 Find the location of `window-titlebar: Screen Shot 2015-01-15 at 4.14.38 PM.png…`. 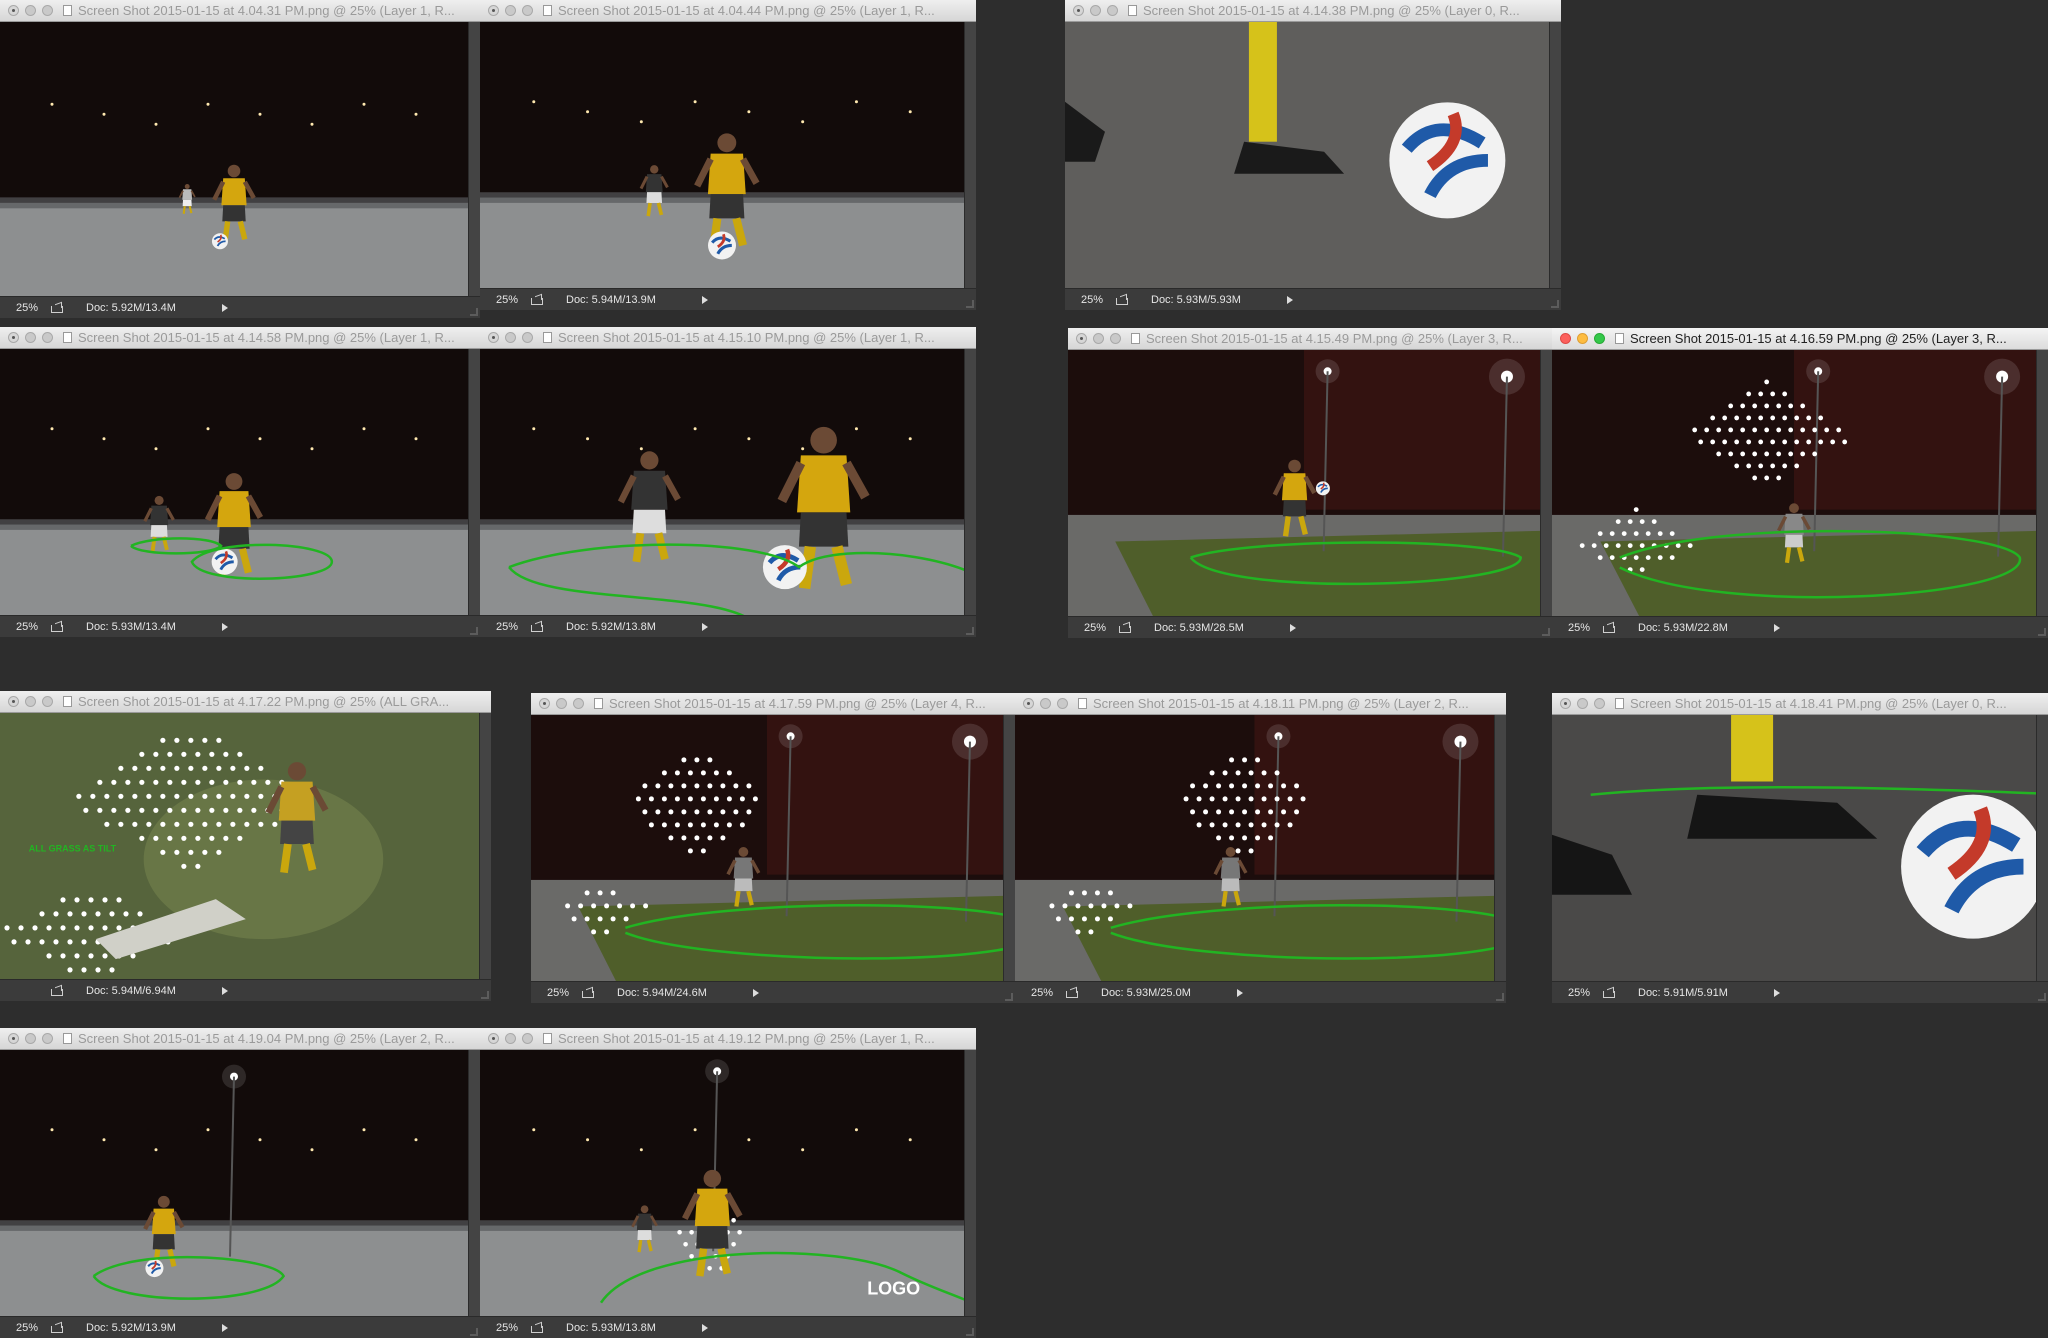

window-titlebar: Screen Shot 2015-01-15 at 4.14.38 PM.png… is located at coordinates (1313, 11).